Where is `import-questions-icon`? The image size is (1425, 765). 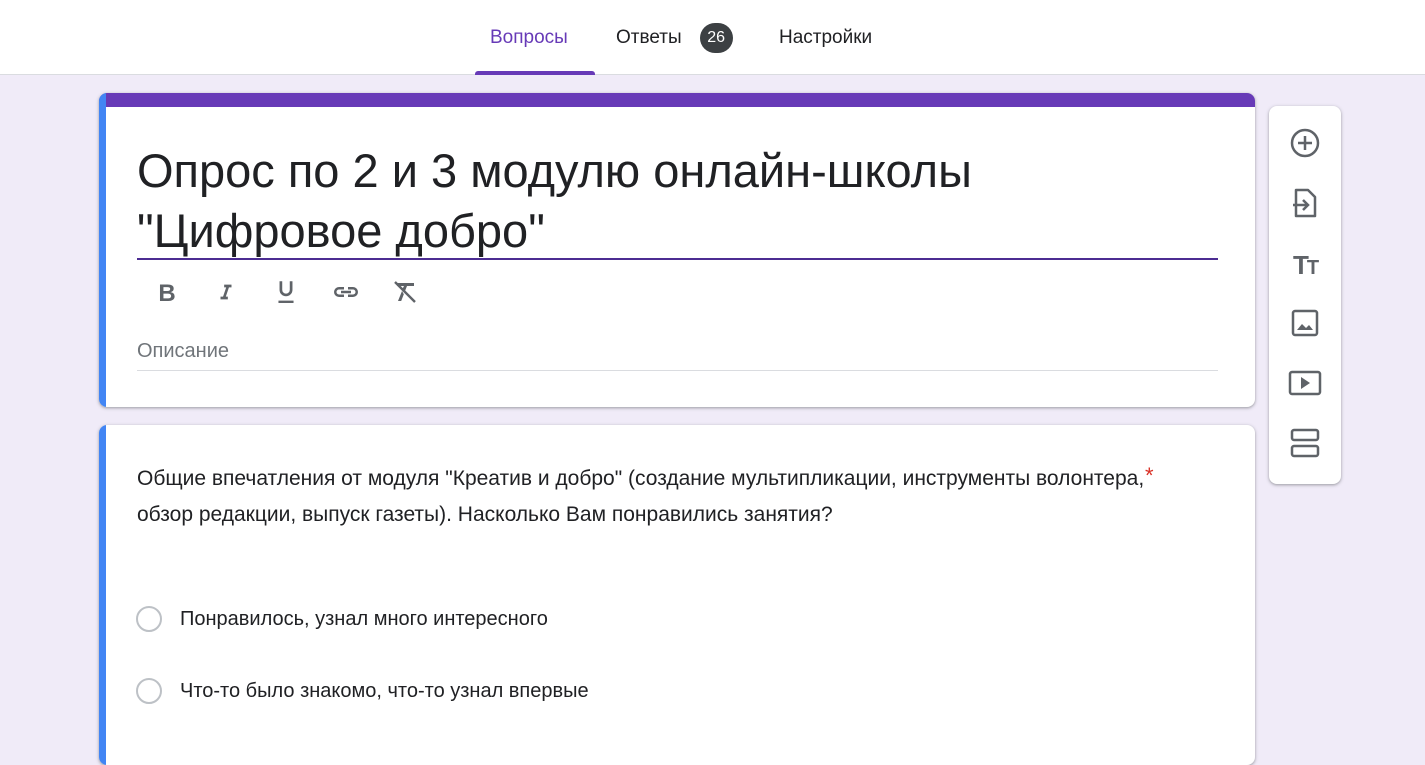 import-questions-icon is located at coordinates (1305, 205).